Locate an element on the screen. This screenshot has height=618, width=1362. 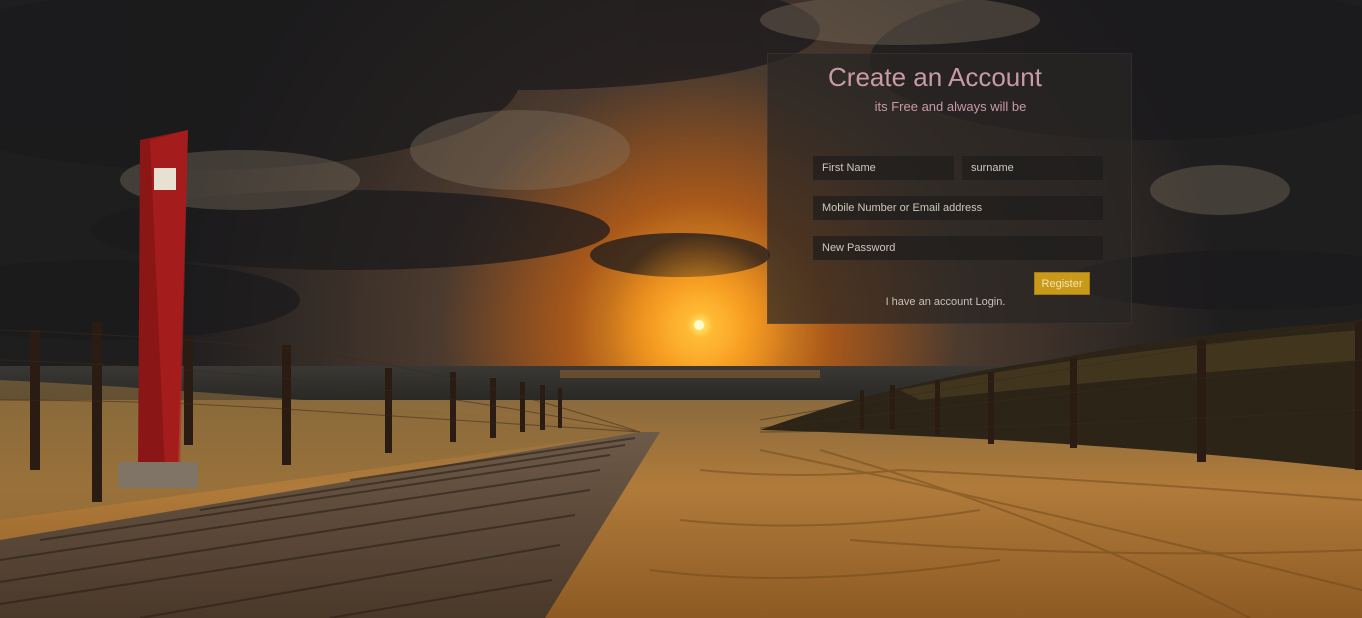
page-subtitle: its Free and always will be is located at coordinates (950, 106).